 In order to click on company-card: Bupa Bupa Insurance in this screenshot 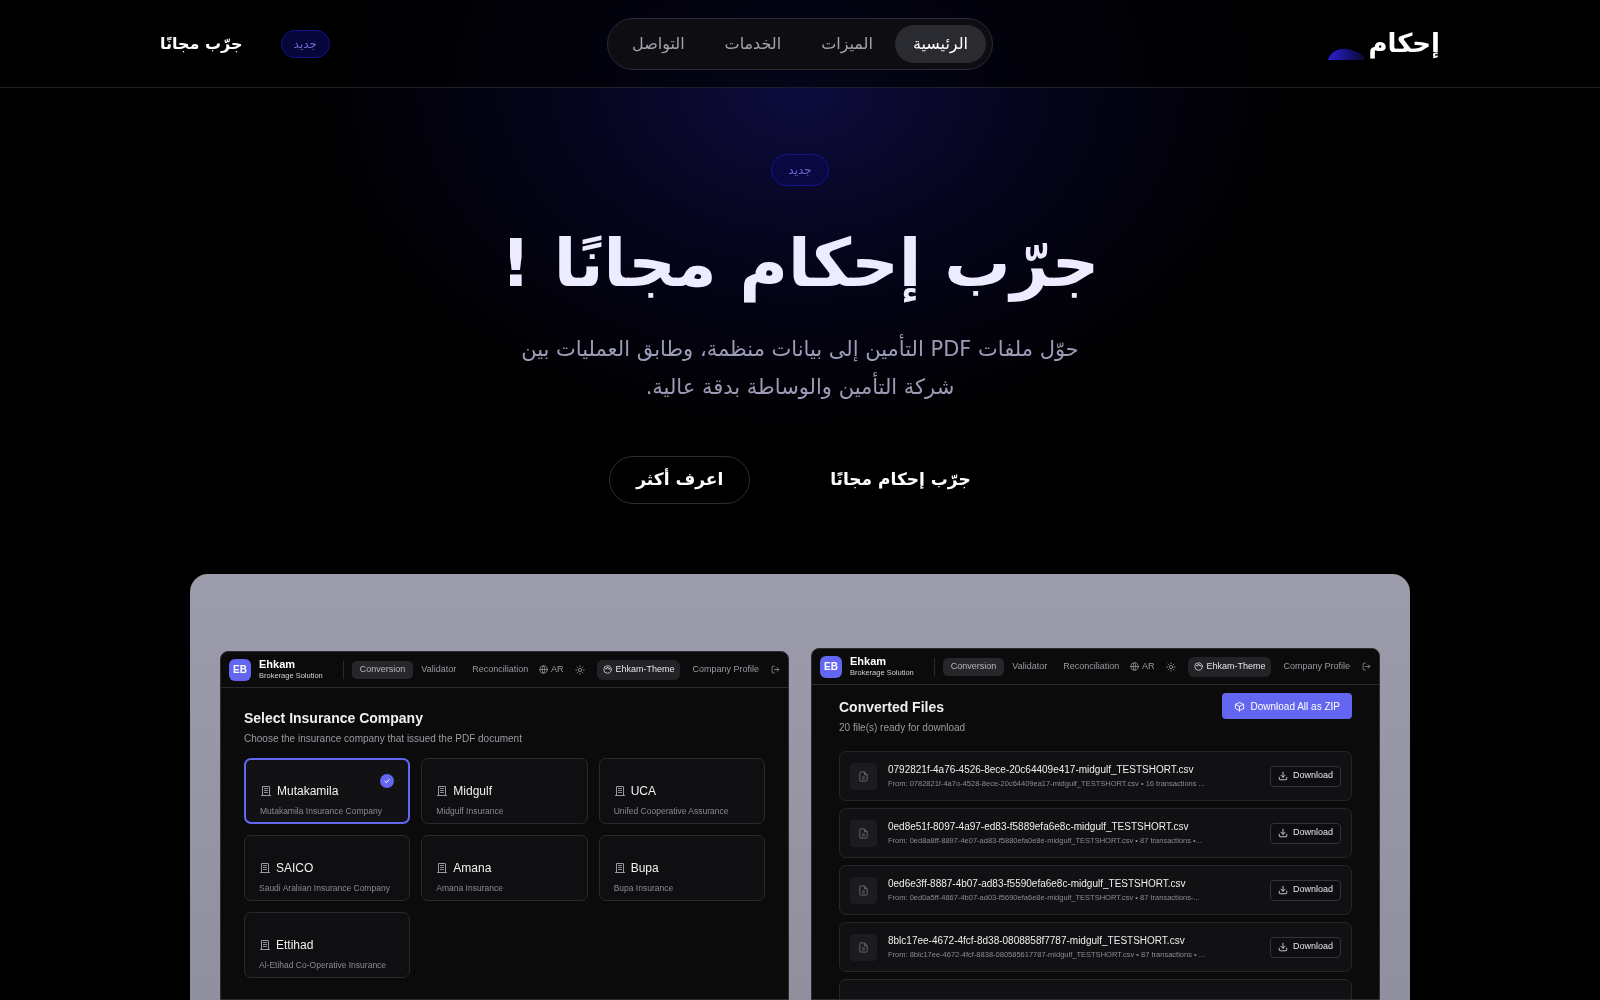, I will do `click(681, 868)`.